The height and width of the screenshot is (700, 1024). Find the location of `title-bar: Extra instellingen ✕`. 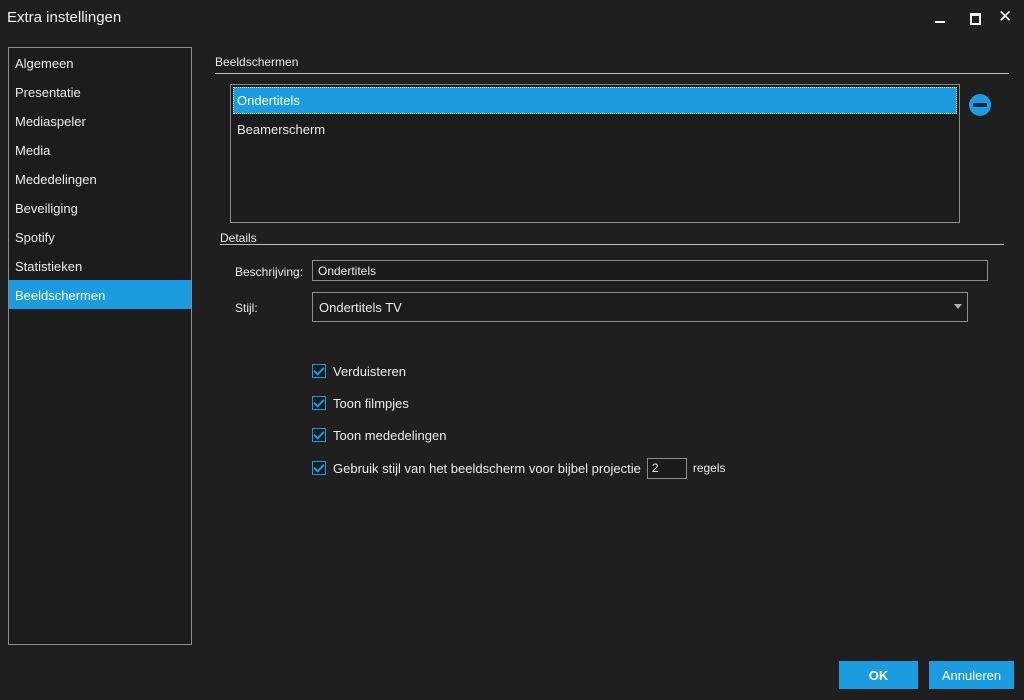

title-bar: Extra instellingen ✕ is located at coordinates (512, 18).